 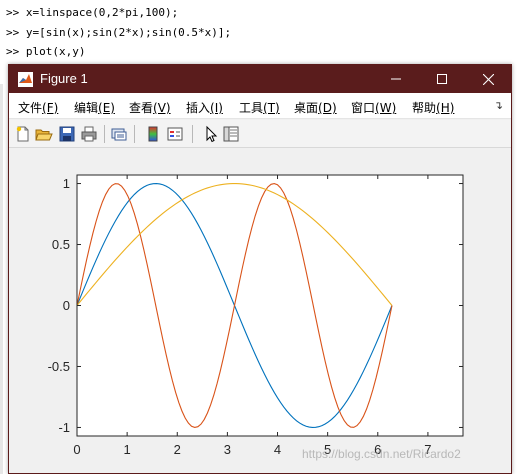 I want to click on watermark: https://blog.csdn.net/Ricardo2, so click(x=381, y=454).